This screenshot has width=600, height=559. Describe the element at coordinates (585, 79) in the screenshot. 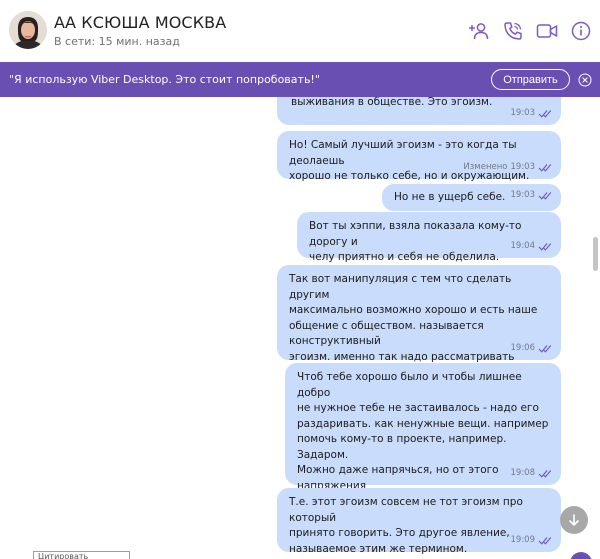

I see `close-icon` at that location.